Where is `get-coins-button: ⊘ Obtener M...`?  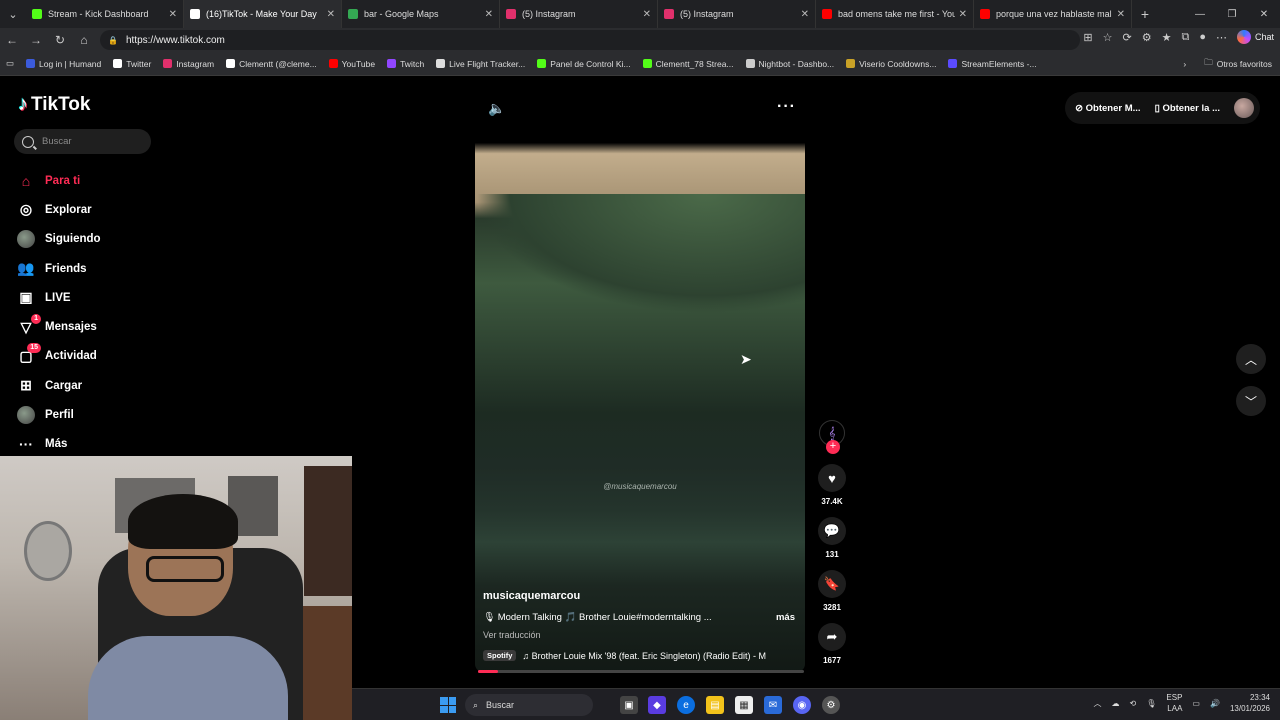 get-coins-button: ⊘ Obtener M... is located at coordinates (1108, 108).